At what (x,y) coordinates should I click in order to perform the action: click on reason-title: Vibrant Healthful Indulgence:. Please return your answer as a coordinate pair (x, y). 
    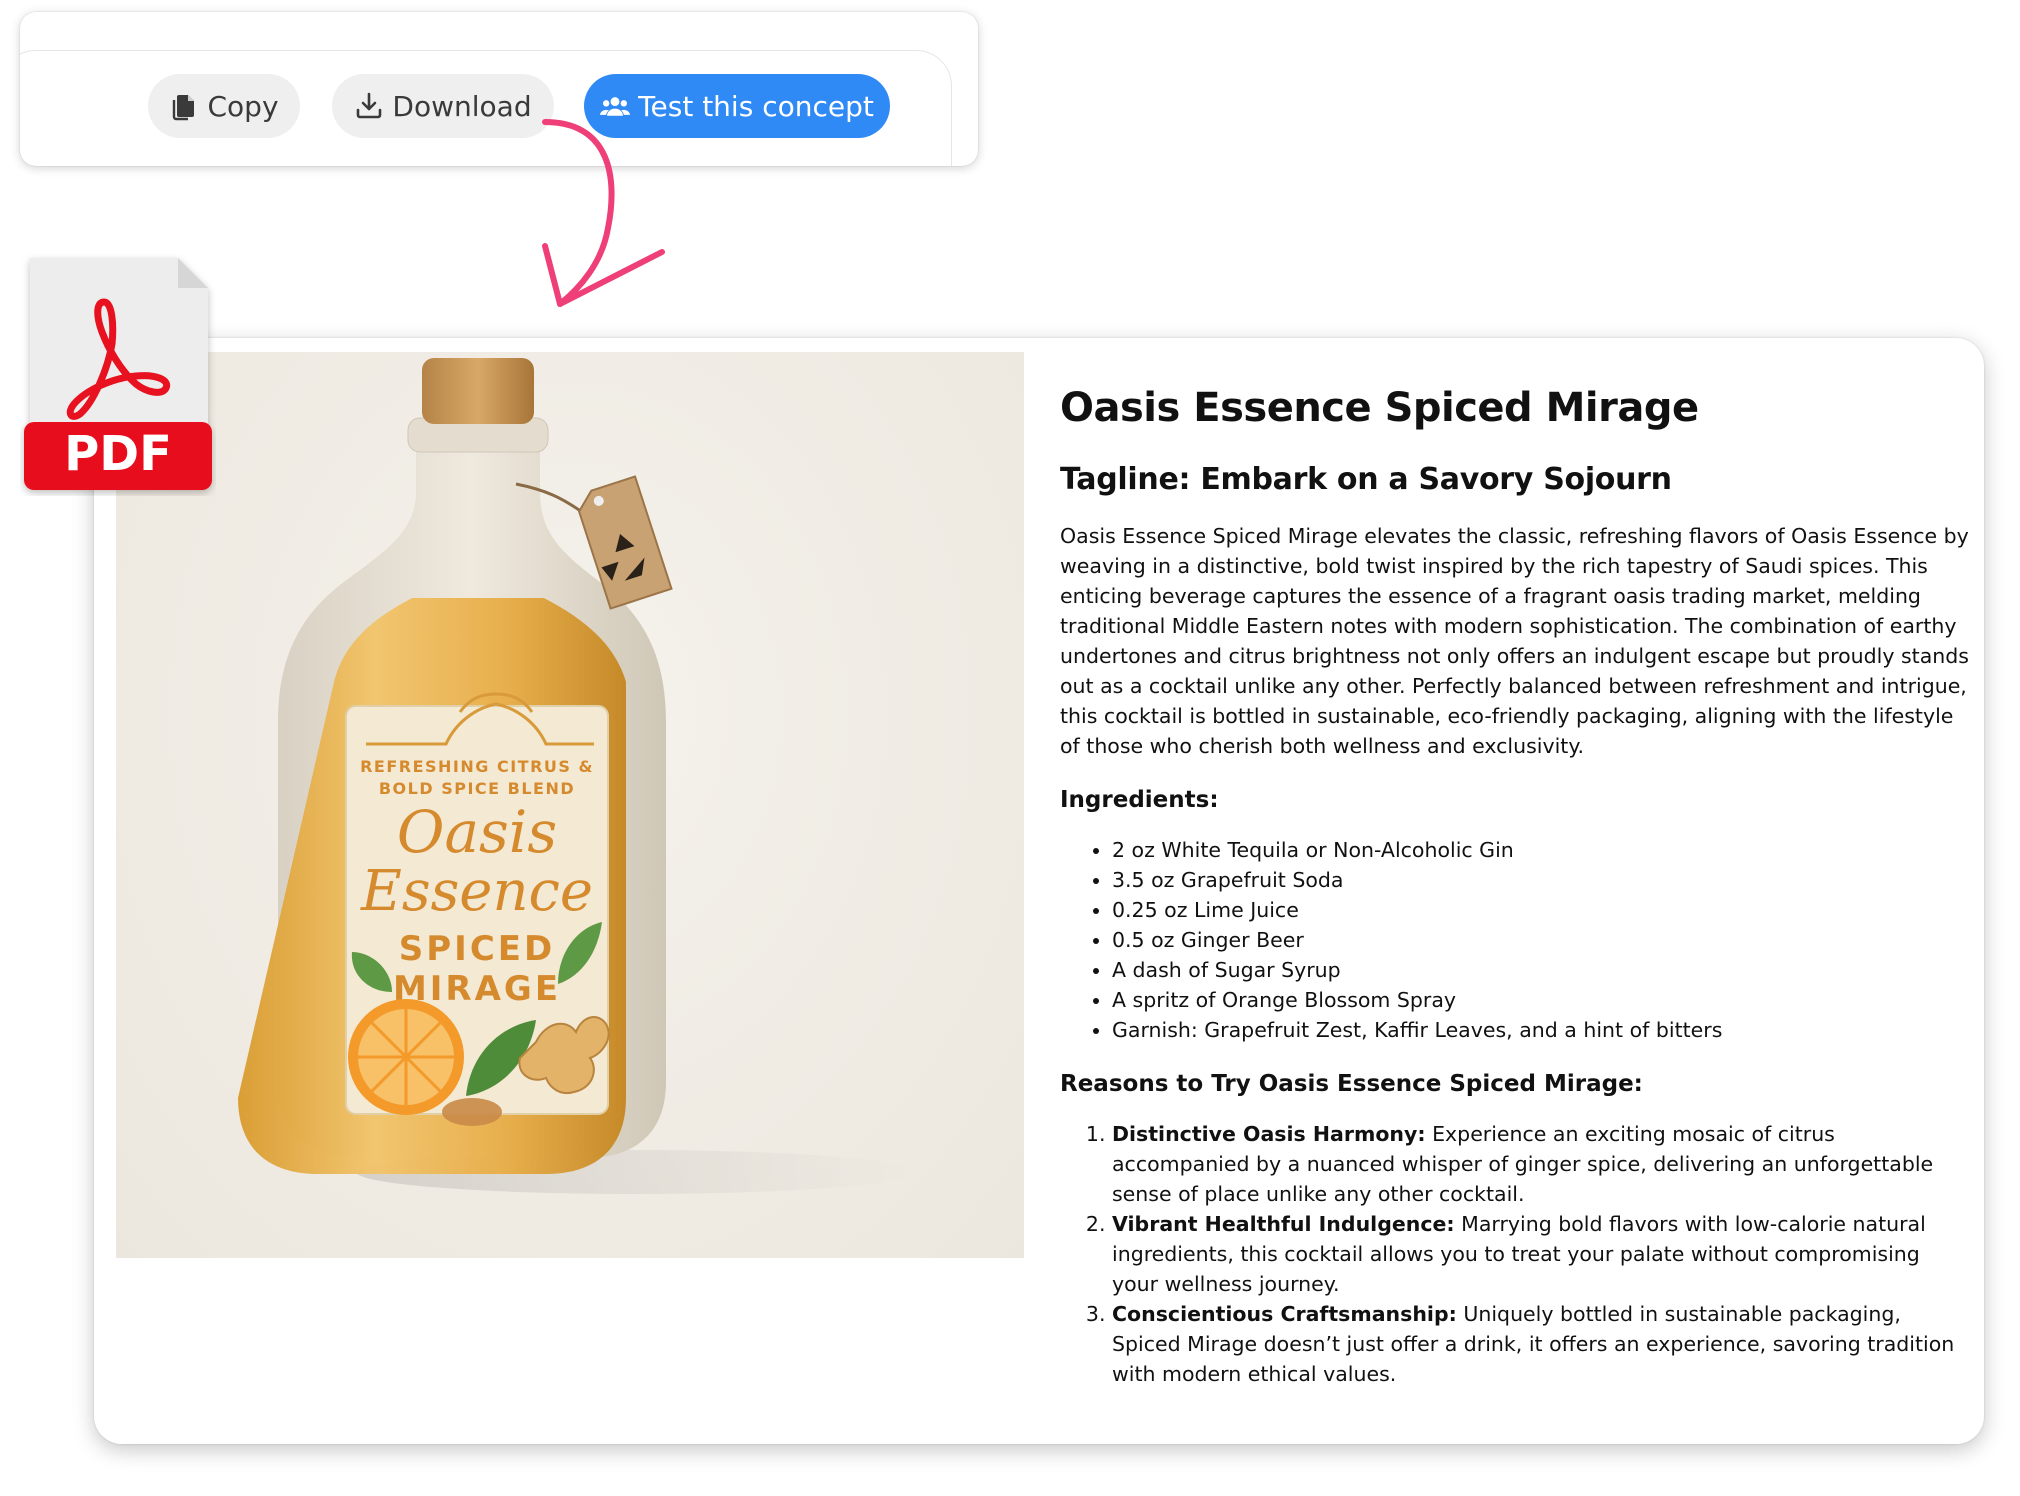
    Looking at the image, I should click on (1283, 1224).